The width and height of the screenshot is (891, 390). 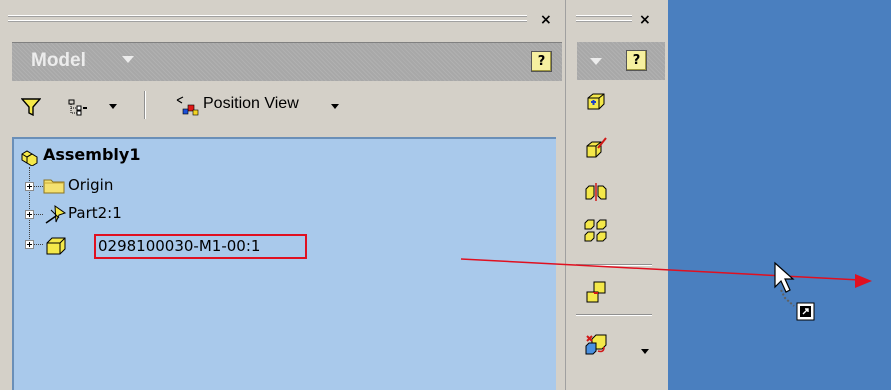 What do you see at coordinates (58, 61) in the screenshot?
I see `panel-title: Model` at bounding box center [58, 61].